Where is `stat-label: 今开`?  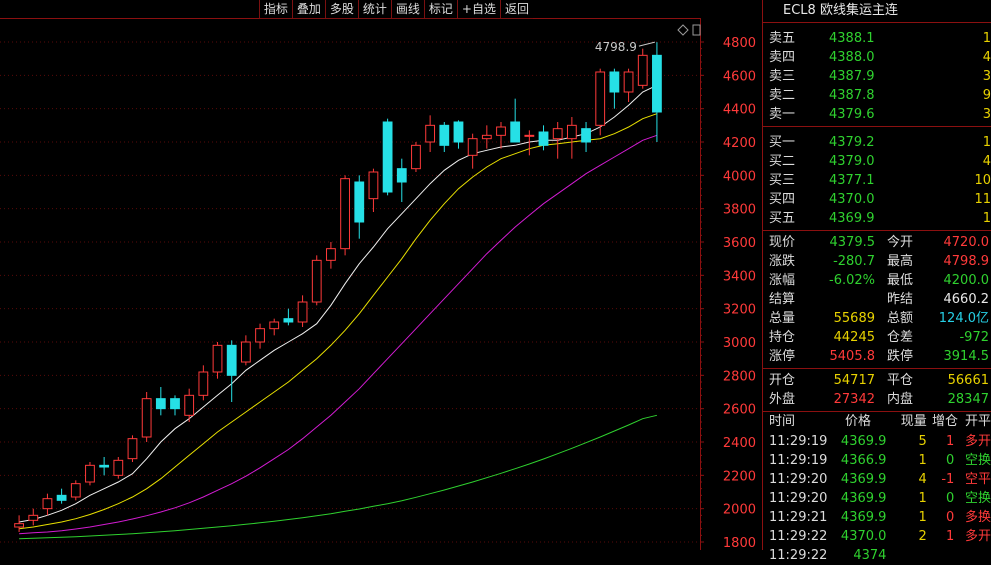 stat-label: 今开 is located at coordinates (900, 242).